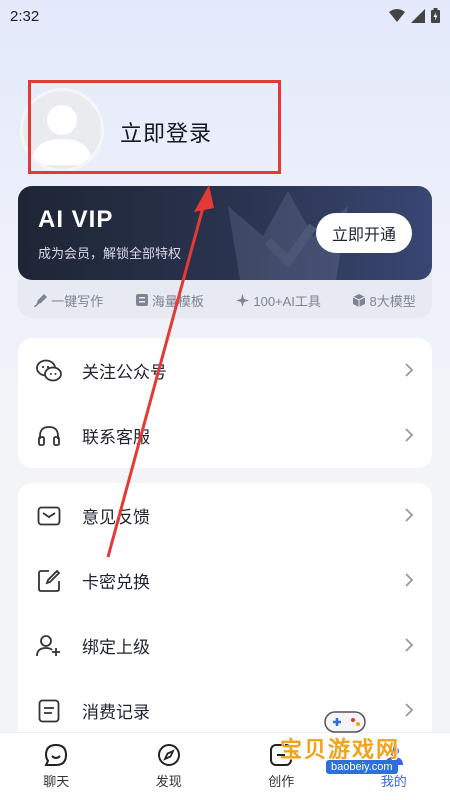  Describe the element at coordinates (225, 300) in the screenshot. I see `vip-features: 一键写作 海量模板 100+AI工具 8大模型` at that location.